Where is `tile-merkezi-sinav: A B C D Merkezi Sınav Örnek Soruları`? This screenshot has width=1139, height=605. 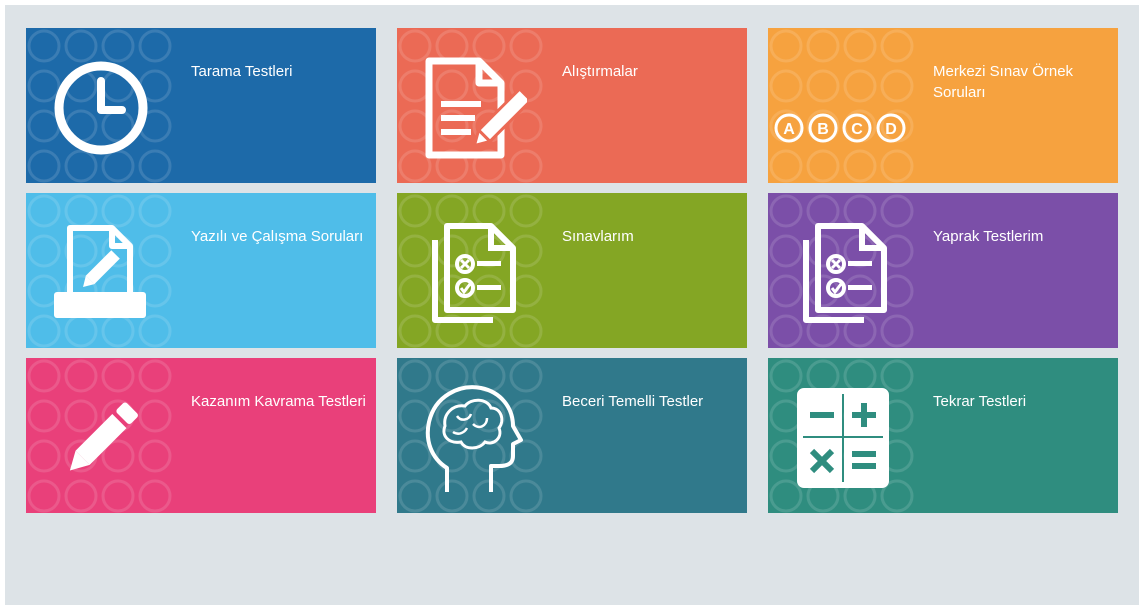 tile-merkezi-sinav: A B C D Merkezi Sınav Örnek Soruları is located at coordinates (943, 105).